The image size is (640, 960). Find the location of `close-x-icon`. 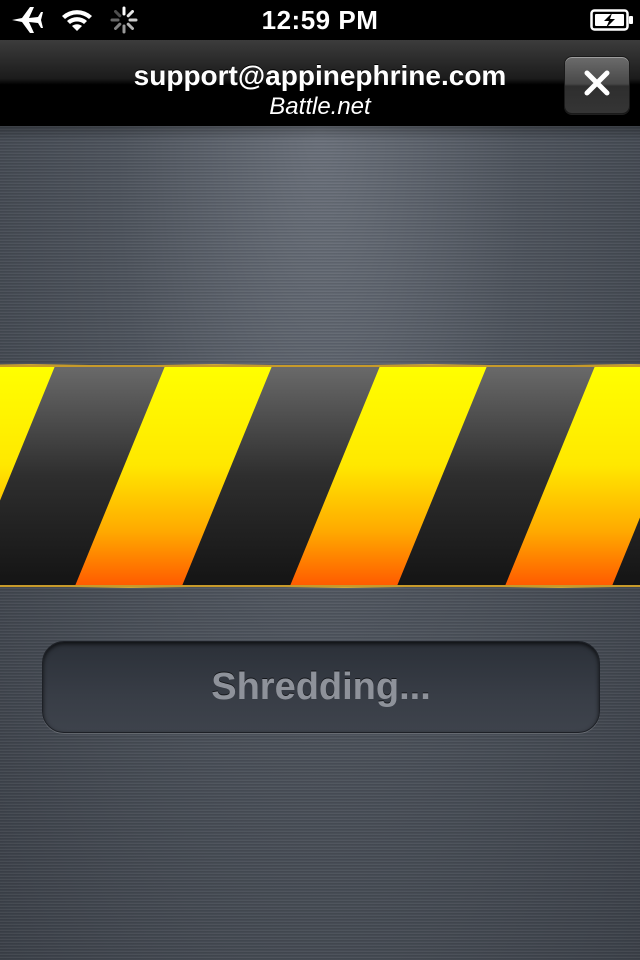

close-x-icon is located at coordinates (597, 85).